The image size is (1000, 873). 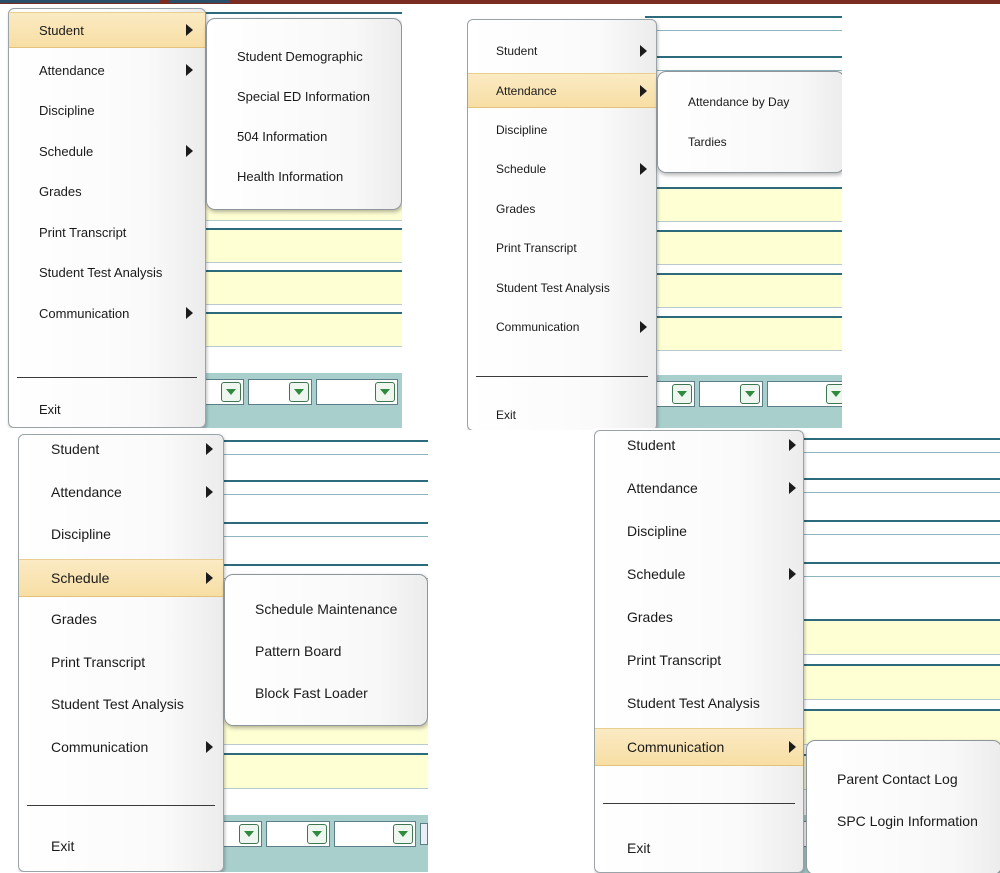 What do you see at coordinates (117, 704) in the screenshot?
I see `menu-item-label: Student Test Analysis` at bounding box center [117, 704].